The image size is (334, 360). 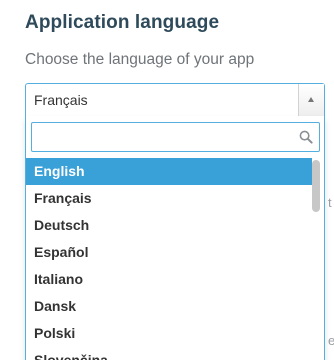 What do you see at coordinates (169, 171) in the screenshot?
I see `option-english: English` at bounding box center [169, 171].